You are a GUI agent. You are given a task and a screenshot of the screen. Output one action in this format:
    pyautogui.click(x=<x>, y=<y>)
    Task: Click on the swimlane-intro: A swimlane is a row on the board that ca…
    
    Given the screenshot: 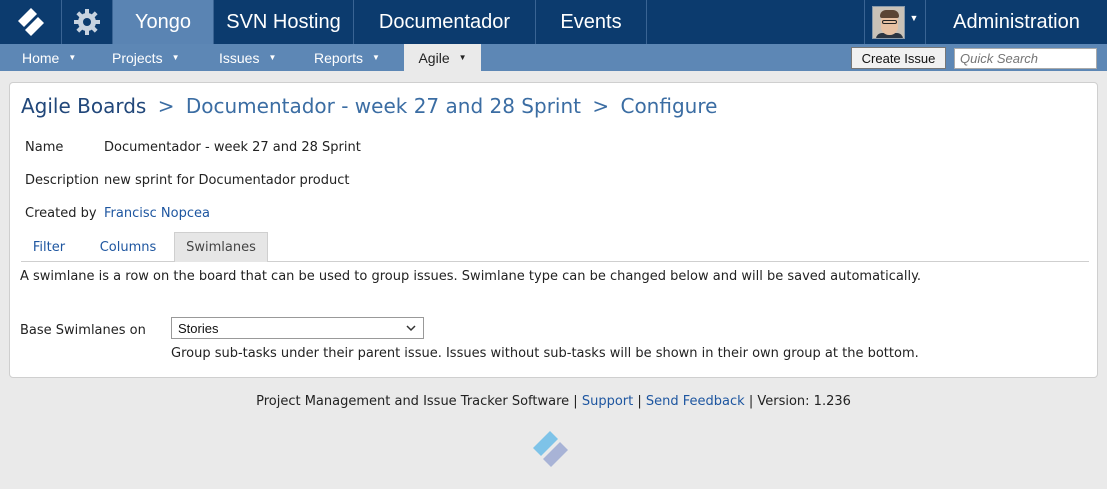 What is the action you would take?
    pyautogui.click(x=471, y=276)
    